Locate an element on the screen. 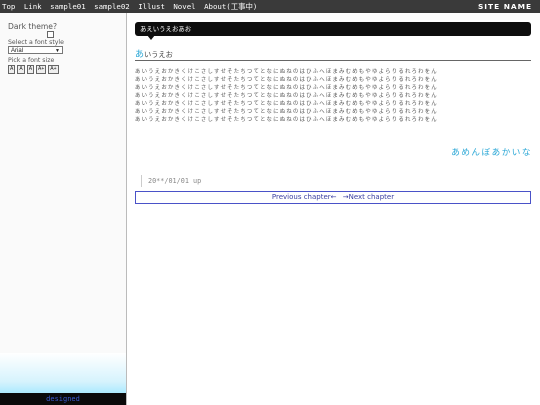 Image resolution: width=540 pixels, height=405 pixels. dark-theme-label: Dark theme? is located at coordinates (32, 26).